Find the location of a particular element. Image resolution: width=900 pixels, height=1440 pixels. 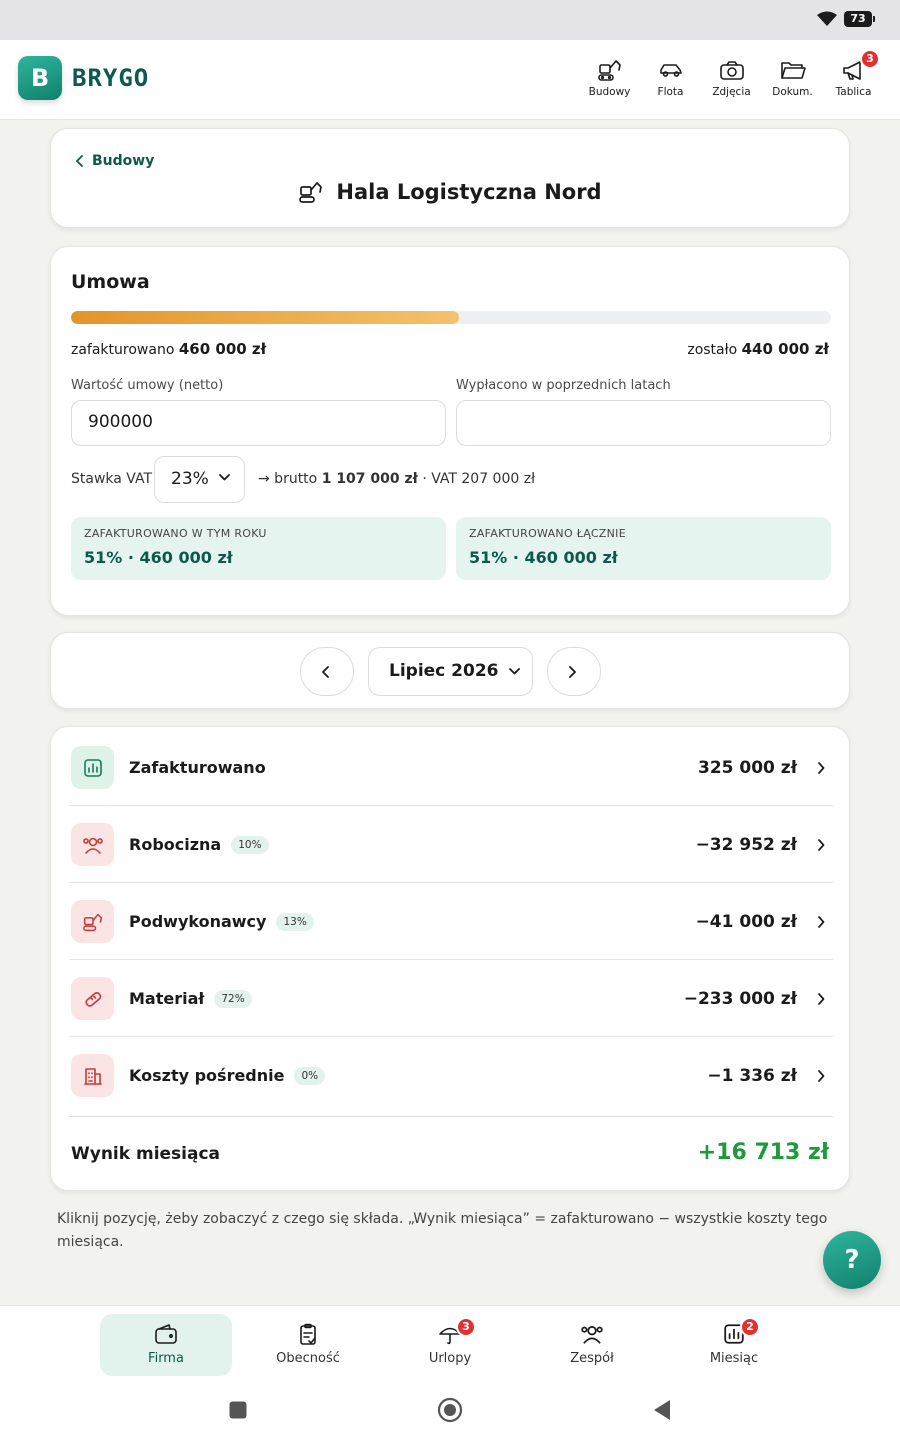

row-label: Koszty pośrednie 0% is located at coordinates (227, 1075).